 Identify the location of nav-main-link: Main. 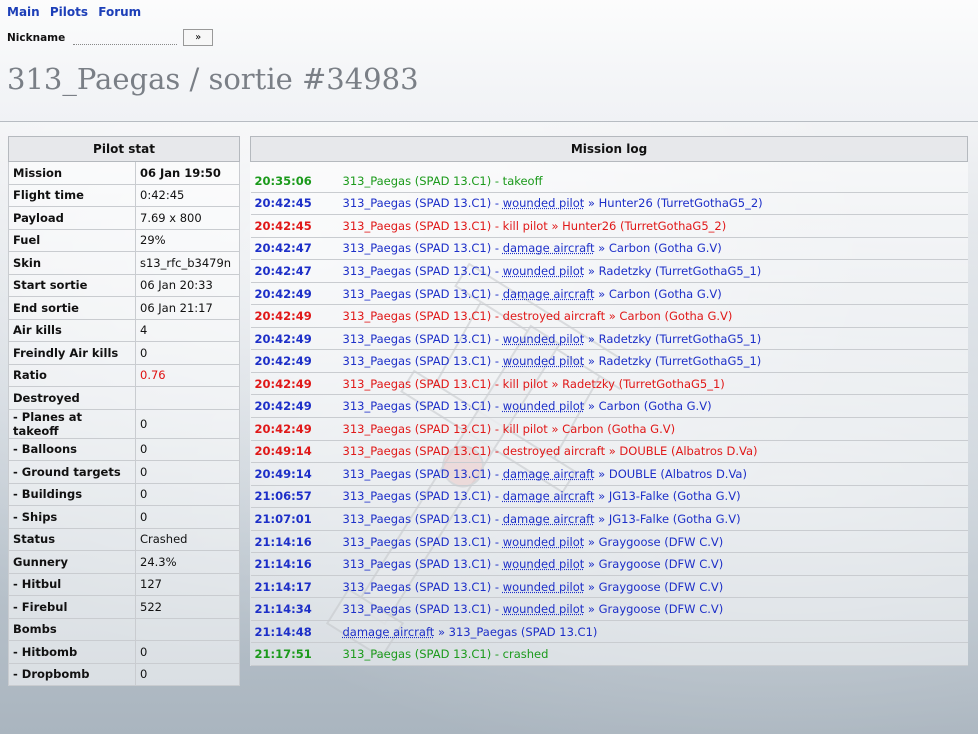
(23, 12).